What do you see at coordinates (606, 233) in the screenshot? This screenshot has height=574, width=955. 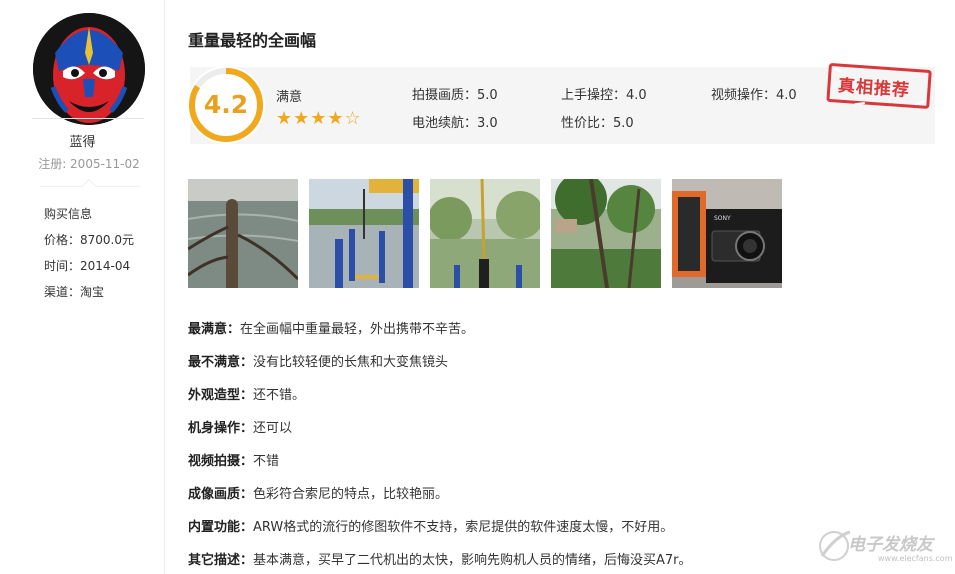 I see `thumbnail-trees-park` at bounding box center [606, 233].